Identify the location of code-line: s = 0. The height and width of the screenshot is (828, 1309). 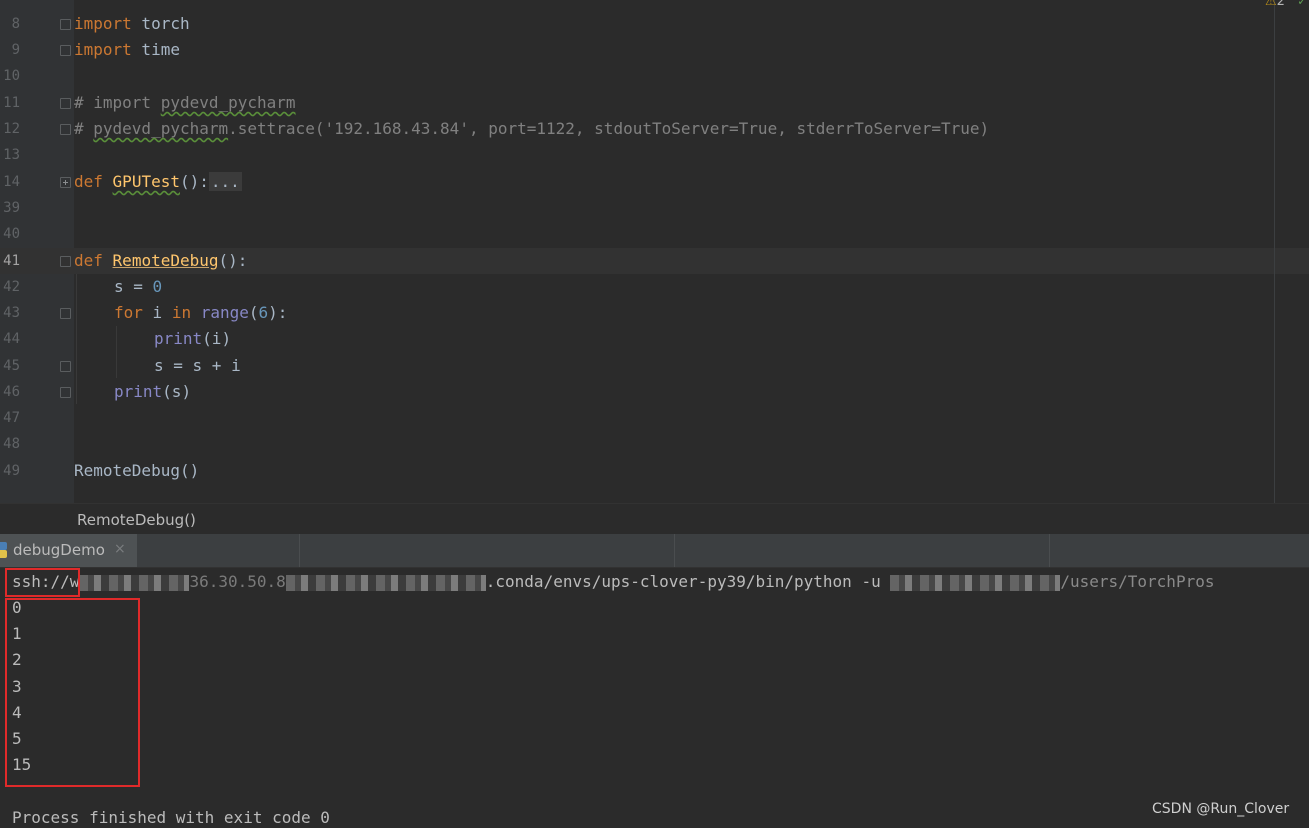
(138, 286).